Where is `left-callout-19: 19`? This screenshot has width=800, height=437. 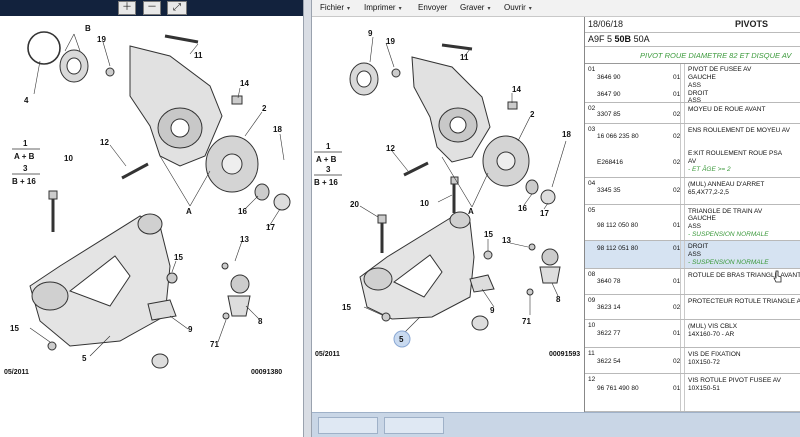
left-callout-19: 19 is located at coordinates (101, 39).